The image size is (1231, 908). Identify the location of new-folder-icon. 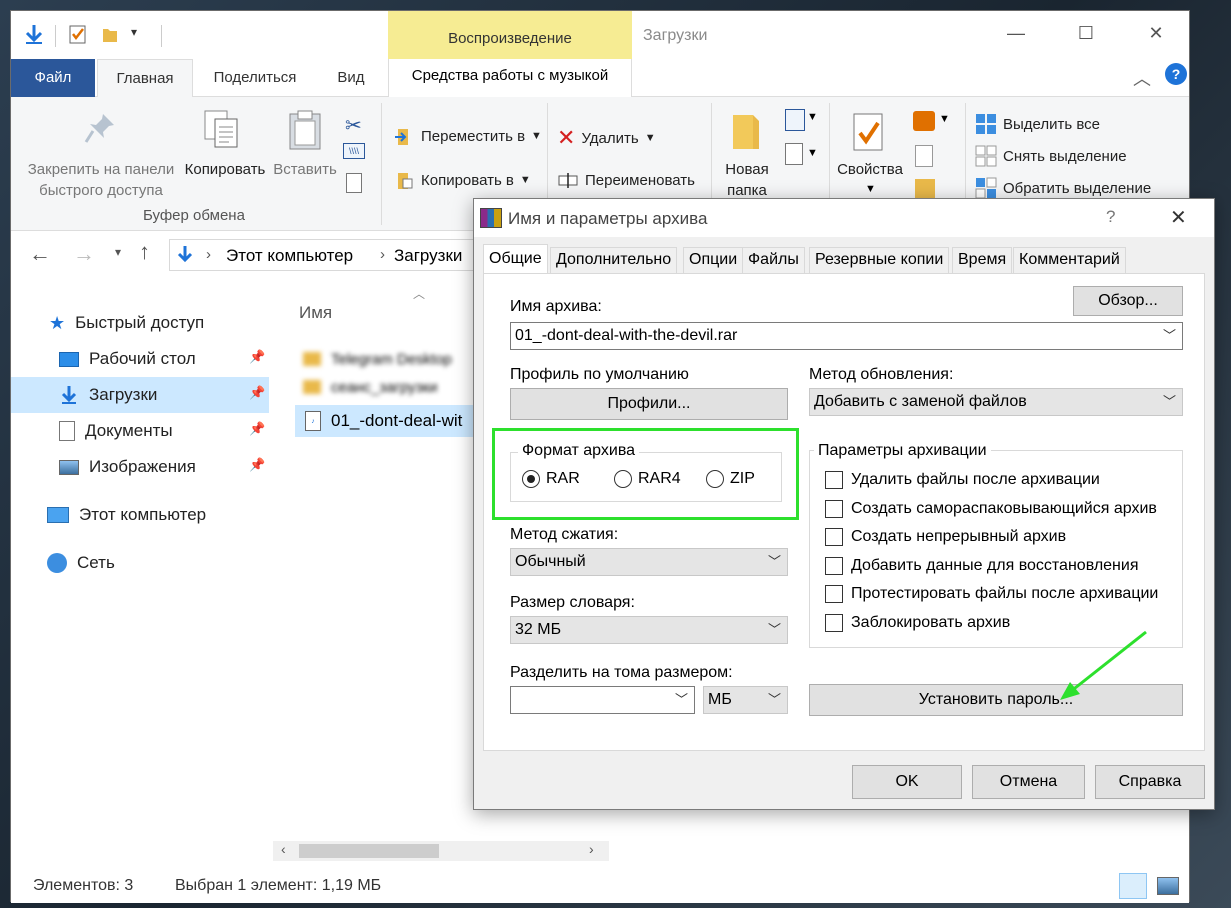
(110, 34).